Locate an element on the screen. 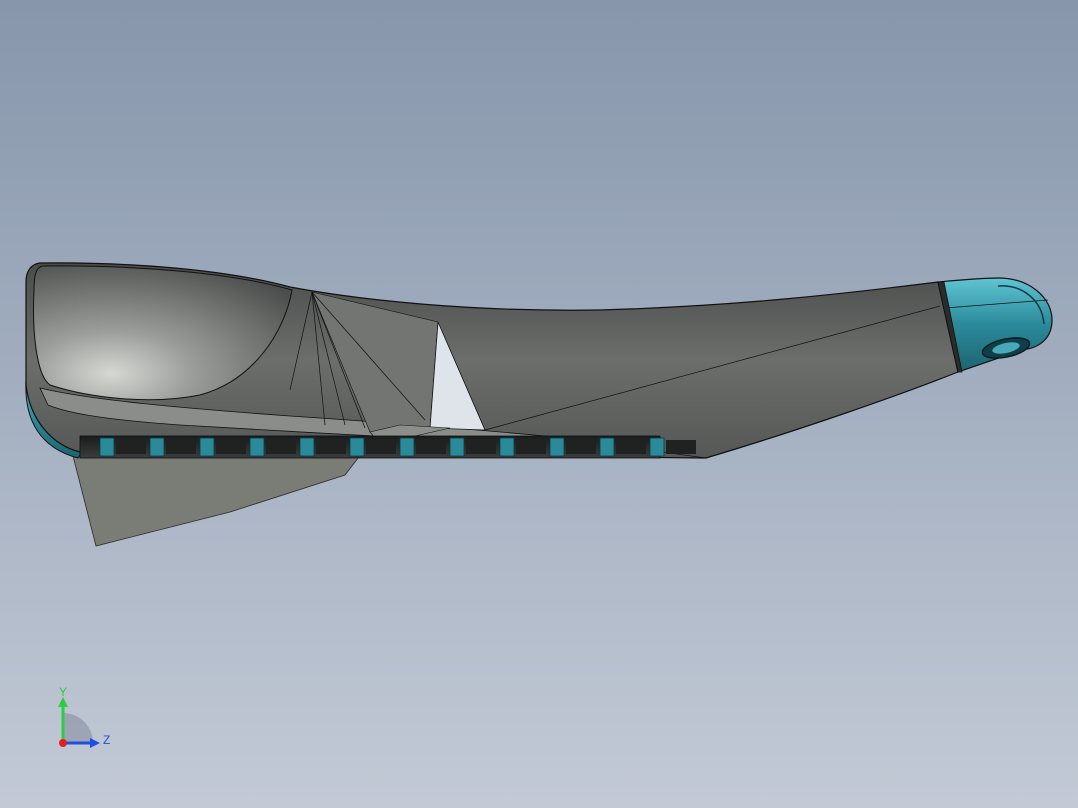  z-axis-label: Z is located at coordinates (106, 740).